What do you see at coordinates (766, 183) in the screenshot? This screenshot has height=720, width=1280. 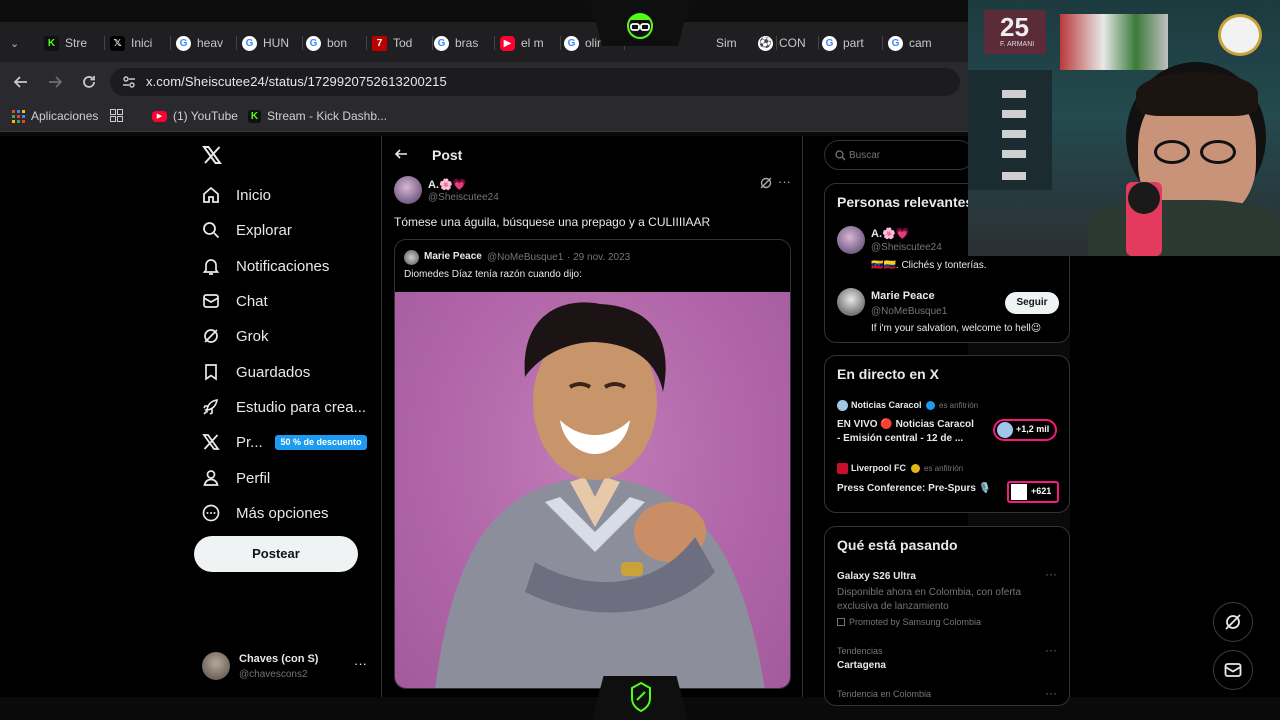 I see `grok-icon` at bounding box center [766, 183].